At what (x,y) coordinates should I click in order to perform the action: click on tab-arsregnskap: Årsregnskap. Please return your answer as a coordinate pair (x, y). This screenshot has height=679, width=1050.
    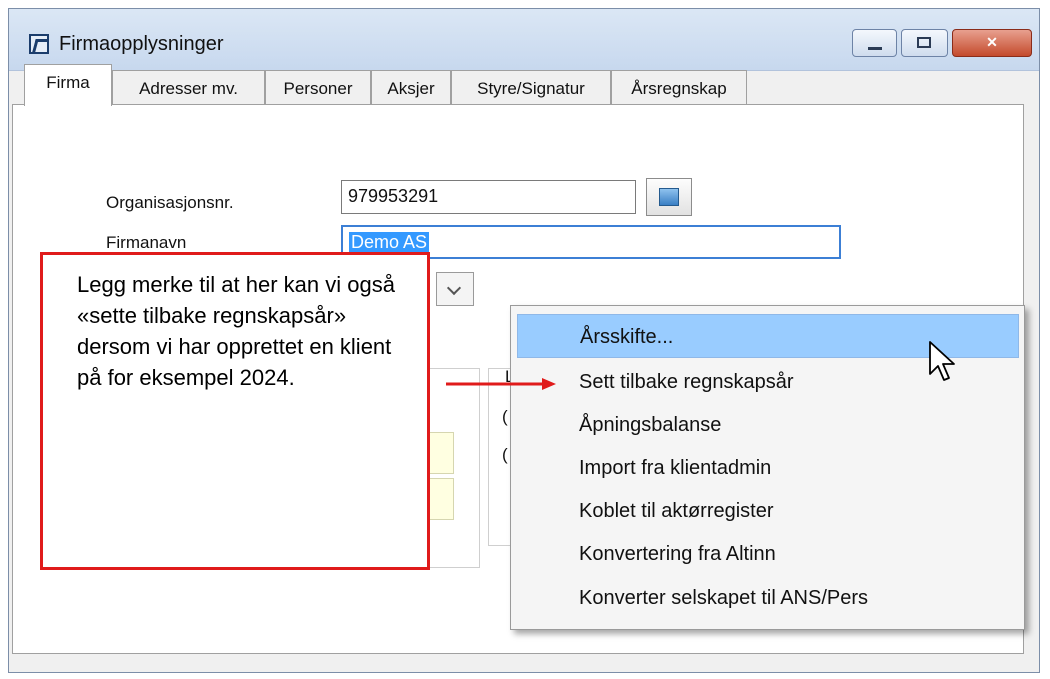
    Looking at the image, I should click on (679, 88).